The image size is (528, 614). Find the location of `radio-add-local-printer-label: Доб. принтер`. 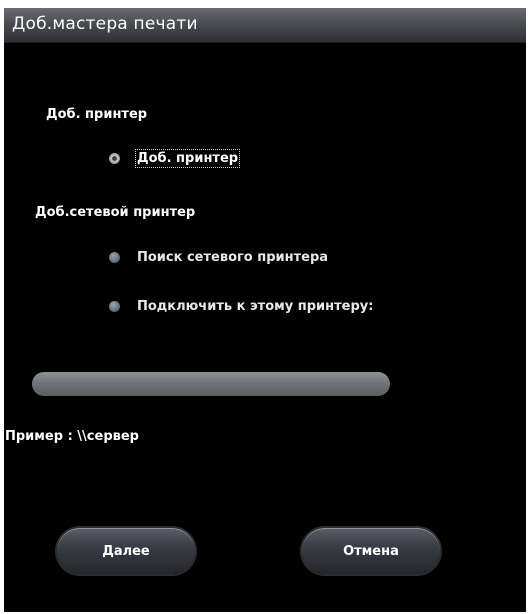

radio-add-local-printer-label: Доб. принтер is located at coordinates (187, 158).